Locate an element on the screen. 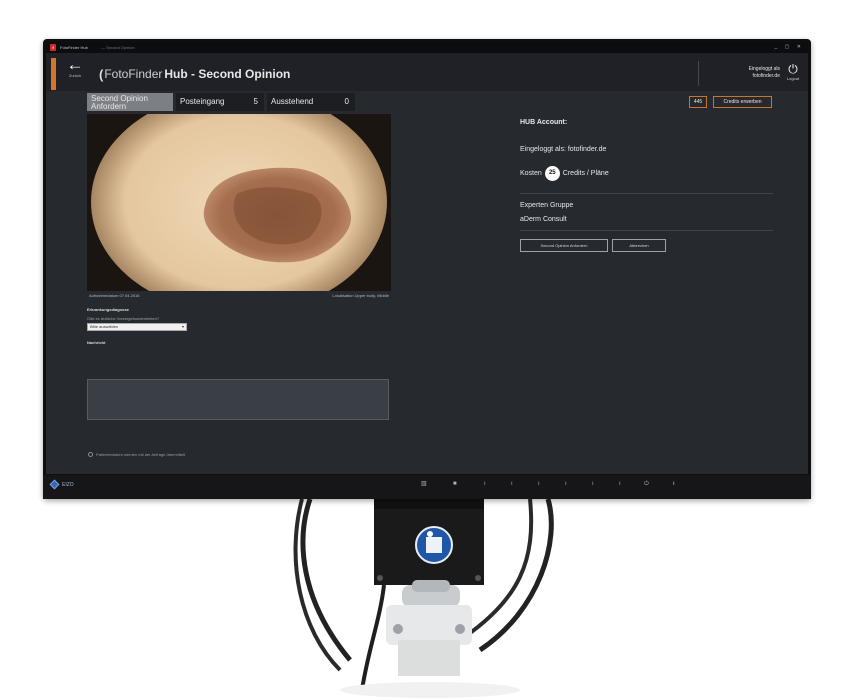 This screenshot has height=700, width=850. diagnosis-label: Erkrankungsdiagnose is located at coordinates (108, 309).